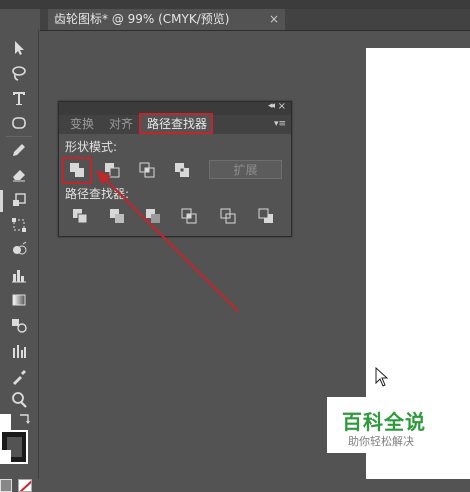 Image resolution: width=470 pixels, height=492 pixels. I want to click on watermark-title: 百科全说, so click(384, 422).